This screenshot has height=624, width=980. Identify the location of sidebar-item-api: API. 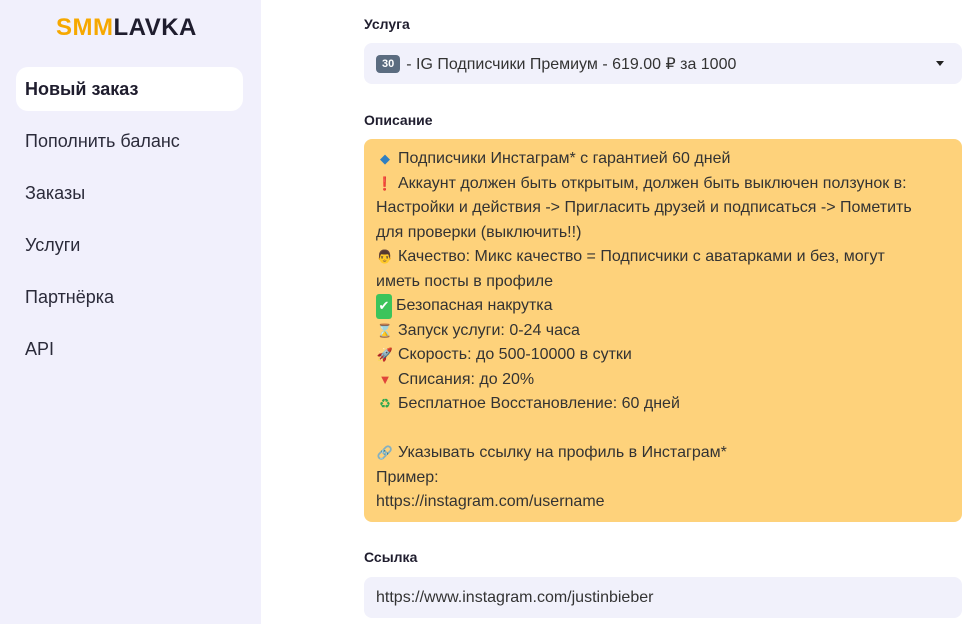
(129, 349).